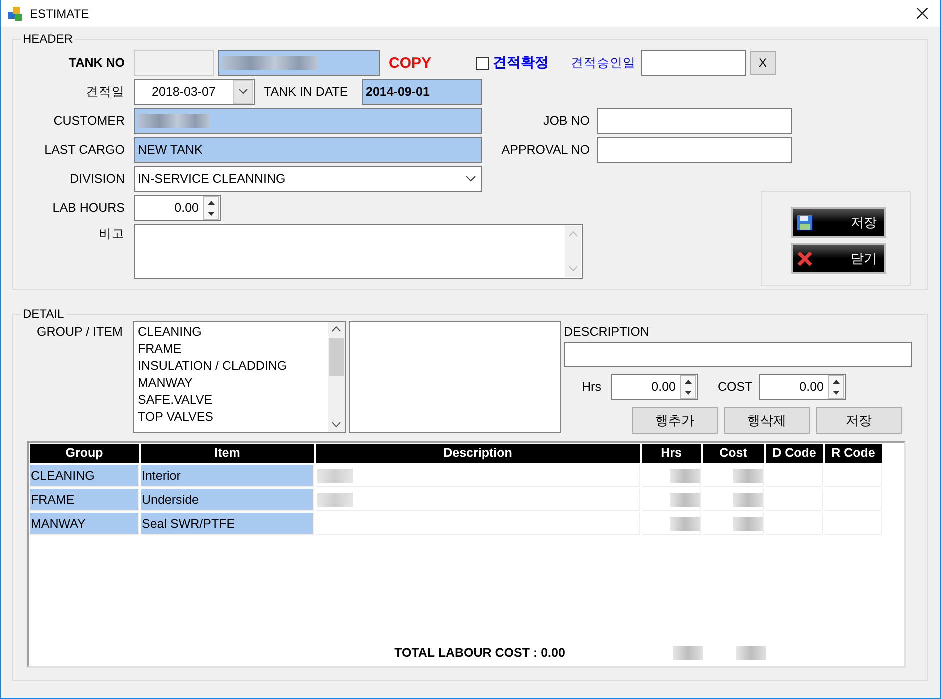  I want to click on field-label: COST, so click(736, 387).